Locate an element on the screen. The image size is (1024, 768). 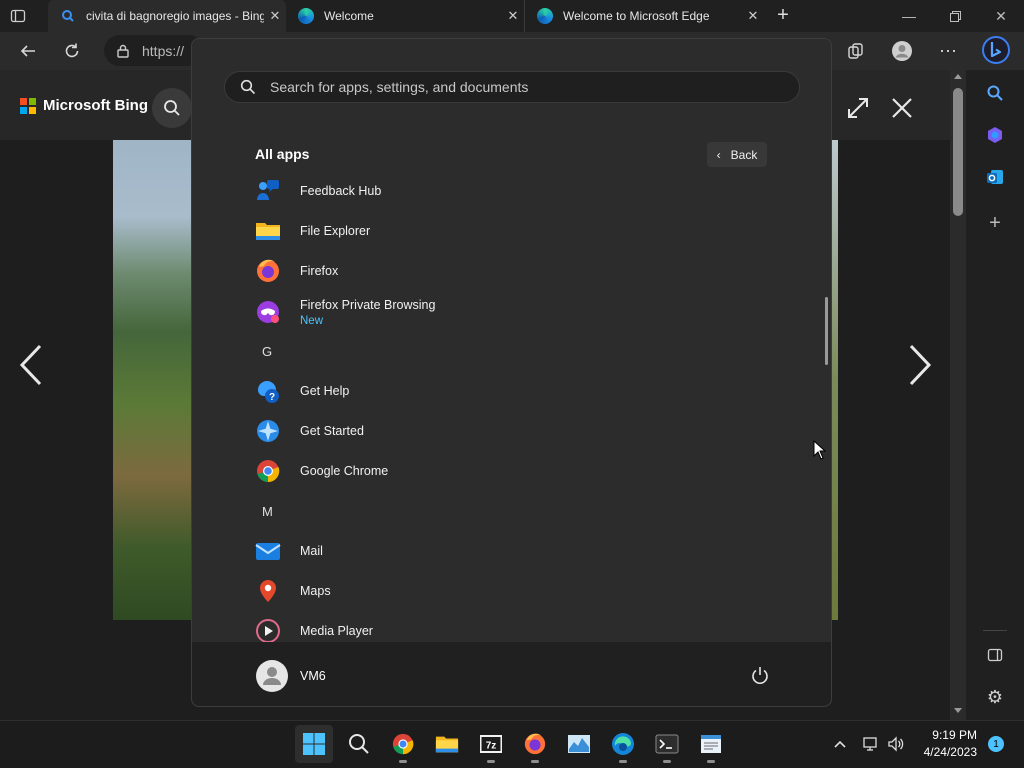
taskbar-terminal is located at coordinates (667, 744).